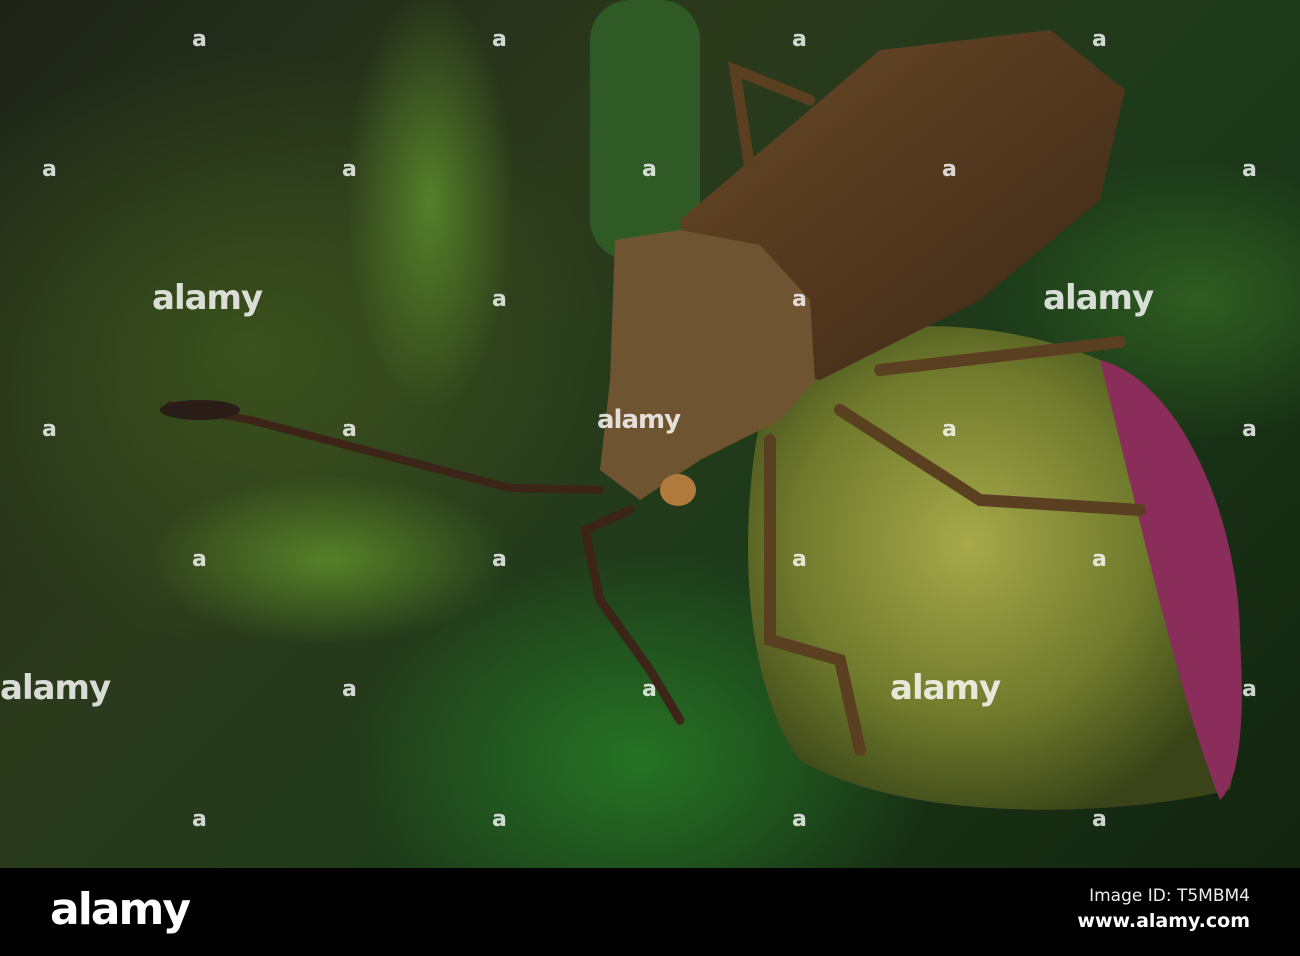 The width and height of the screenshot is (1300, 956). What do you see at coordinates (650, 912) in the screenshot?
I see `footer-bar: alamy Image ID: T5MBM4 www.alamy.com` at bounding box center [650, 912].